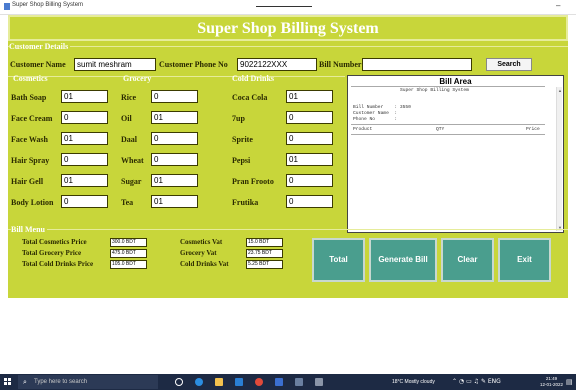 The width and height of the screenshot is (576, 390). I want to click on customer-name-input: sumit meshram, so click(115, 64).